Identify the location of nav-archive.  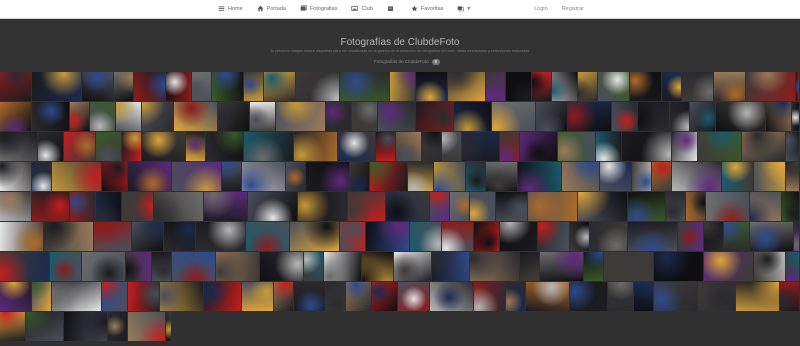
(392, 9).